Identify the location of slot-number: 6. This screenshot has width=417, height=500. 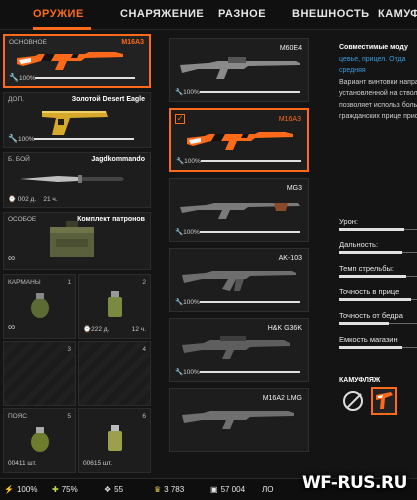
(144, 416).